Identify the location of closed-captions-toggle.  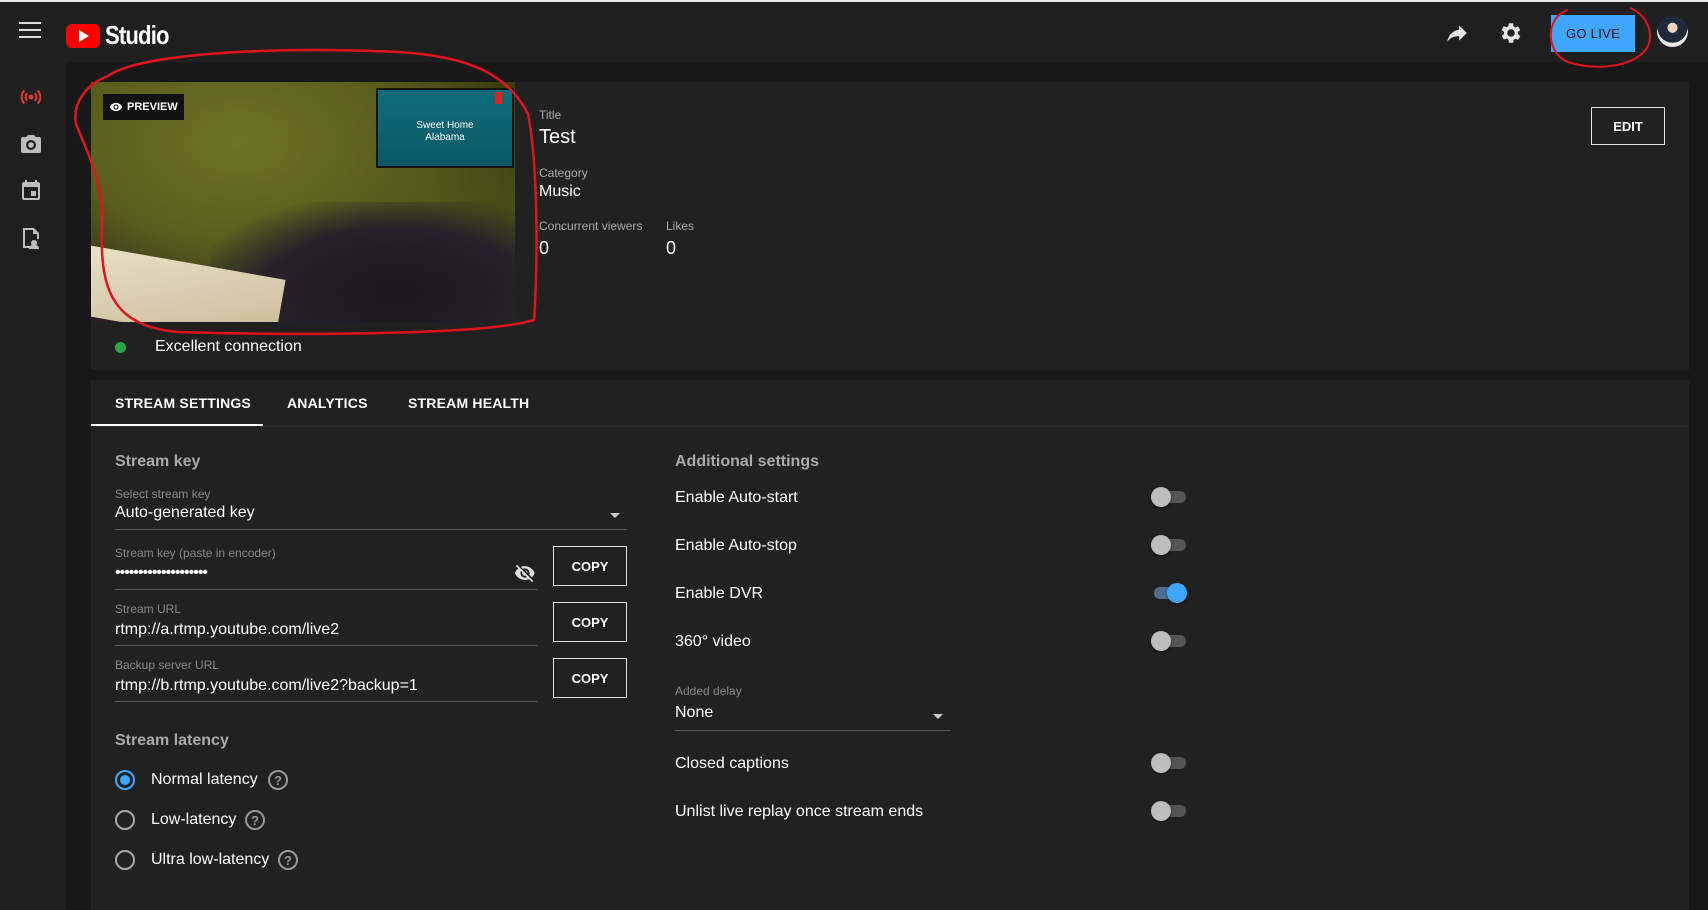
(1169, 763).